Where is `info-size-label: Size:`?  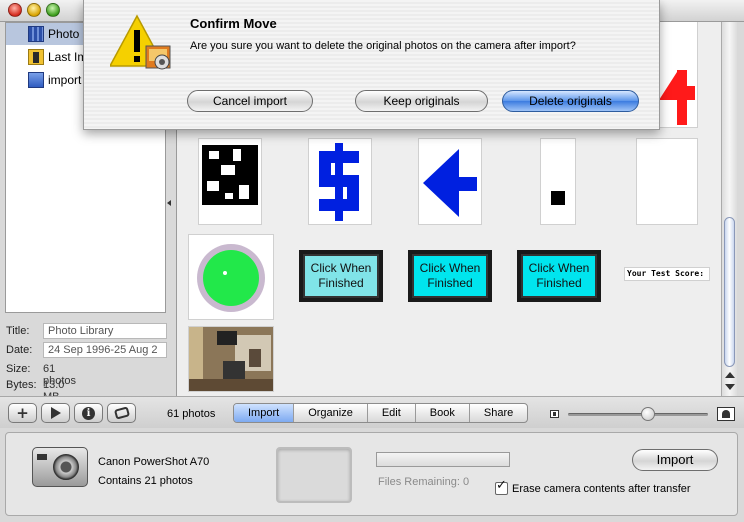 info-size-label: Size: is located at coordinates (18, 369).